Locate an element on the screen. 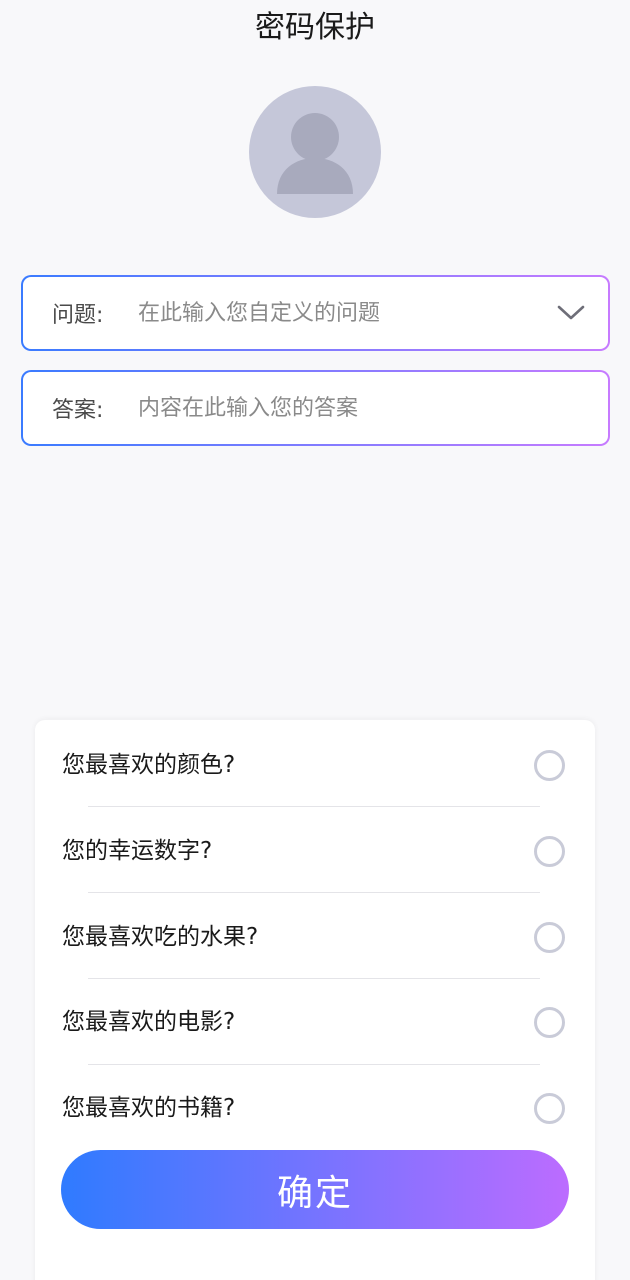 This screenshot has height=1280, width=630. user-avatar-icon is located at coordinates (315, 153).